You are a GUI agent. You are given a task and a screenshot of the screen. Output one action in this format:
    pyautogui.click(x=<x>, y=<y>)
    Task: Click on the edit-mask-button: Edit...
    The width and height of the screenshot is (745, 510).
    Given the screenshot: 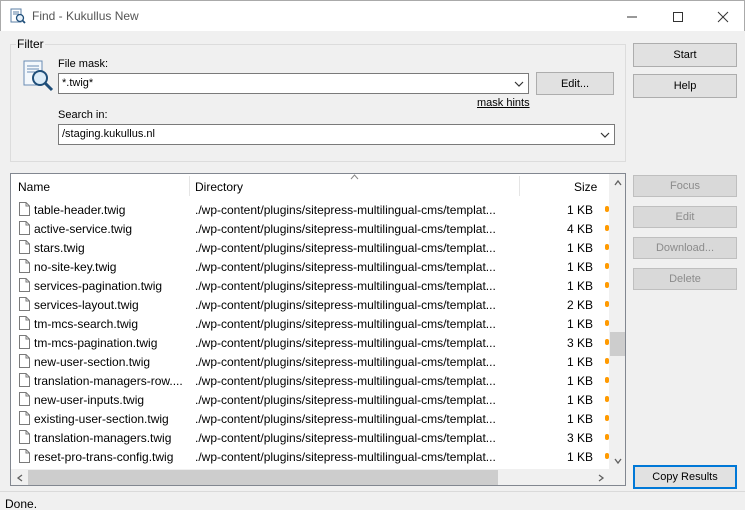 What is the action you would take?
    pyautogui.click(x=575, y=83)
    